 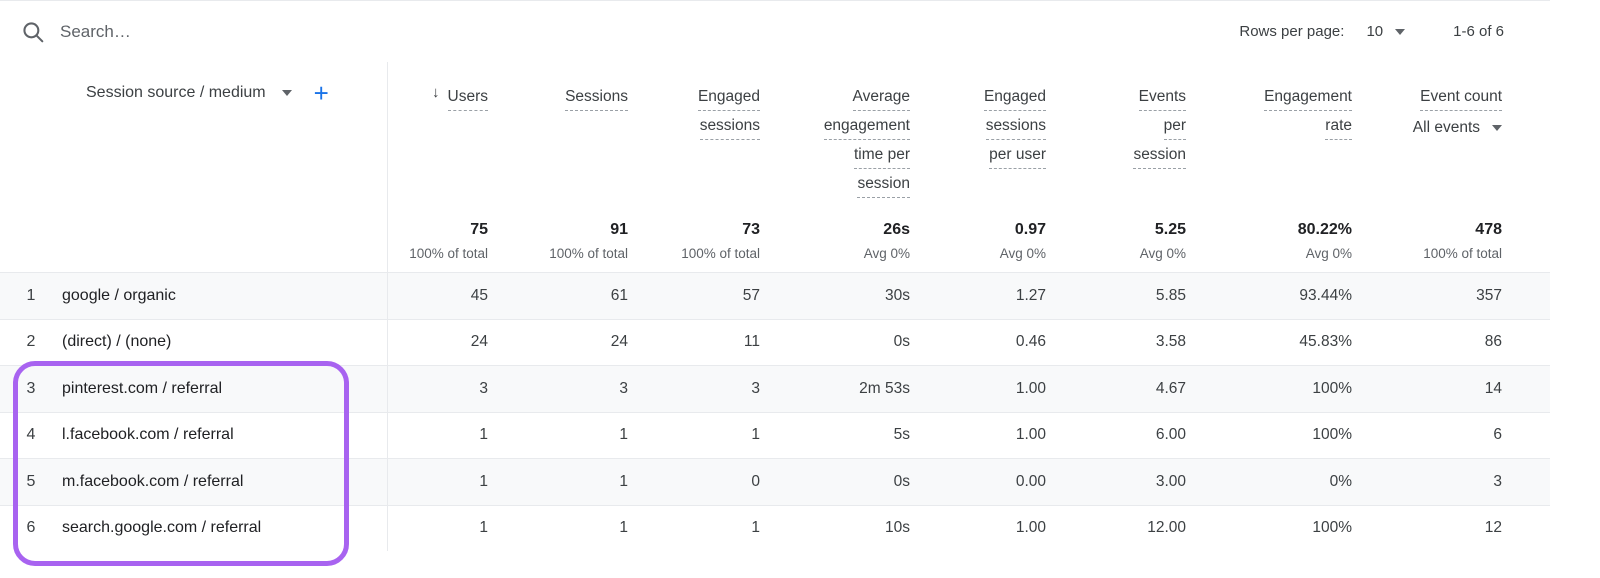 What do you see at coordinates (1291, 343) in the screenshot?
I see `metric-cell: 45.83%` at bounding box center [1291, 343].